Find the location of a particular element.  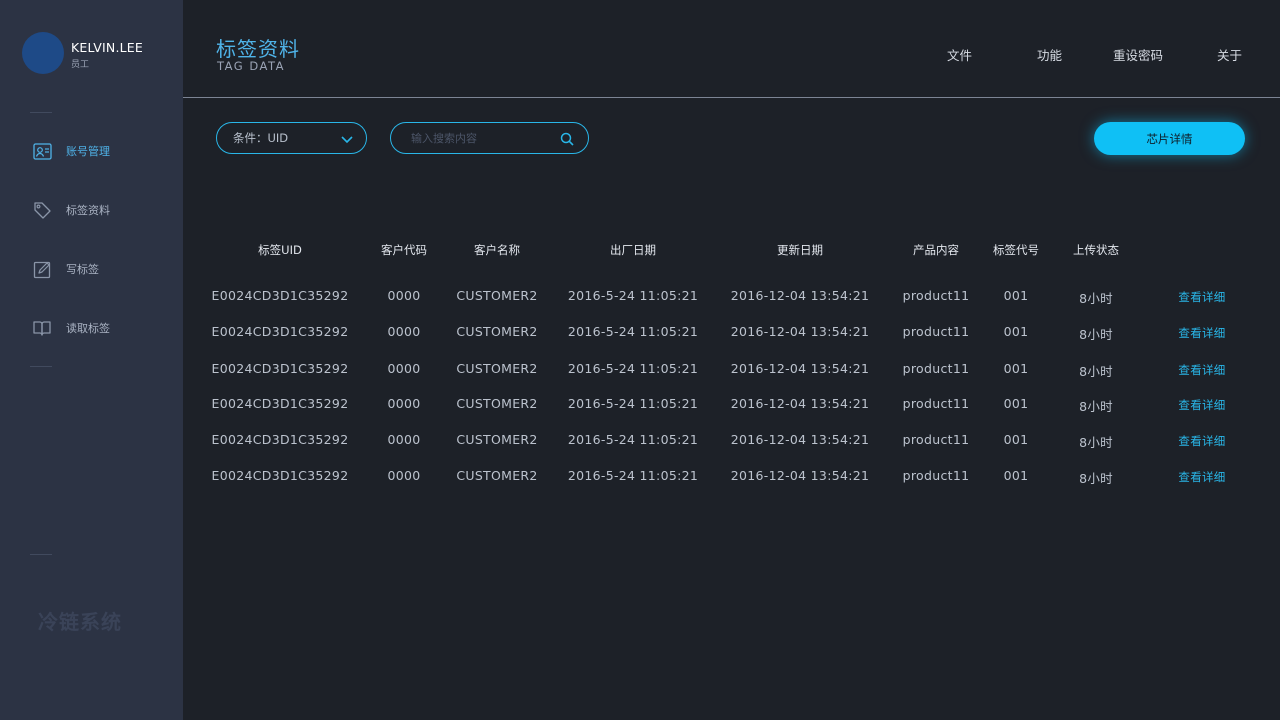

search-box is located at coordinates (489, 138).